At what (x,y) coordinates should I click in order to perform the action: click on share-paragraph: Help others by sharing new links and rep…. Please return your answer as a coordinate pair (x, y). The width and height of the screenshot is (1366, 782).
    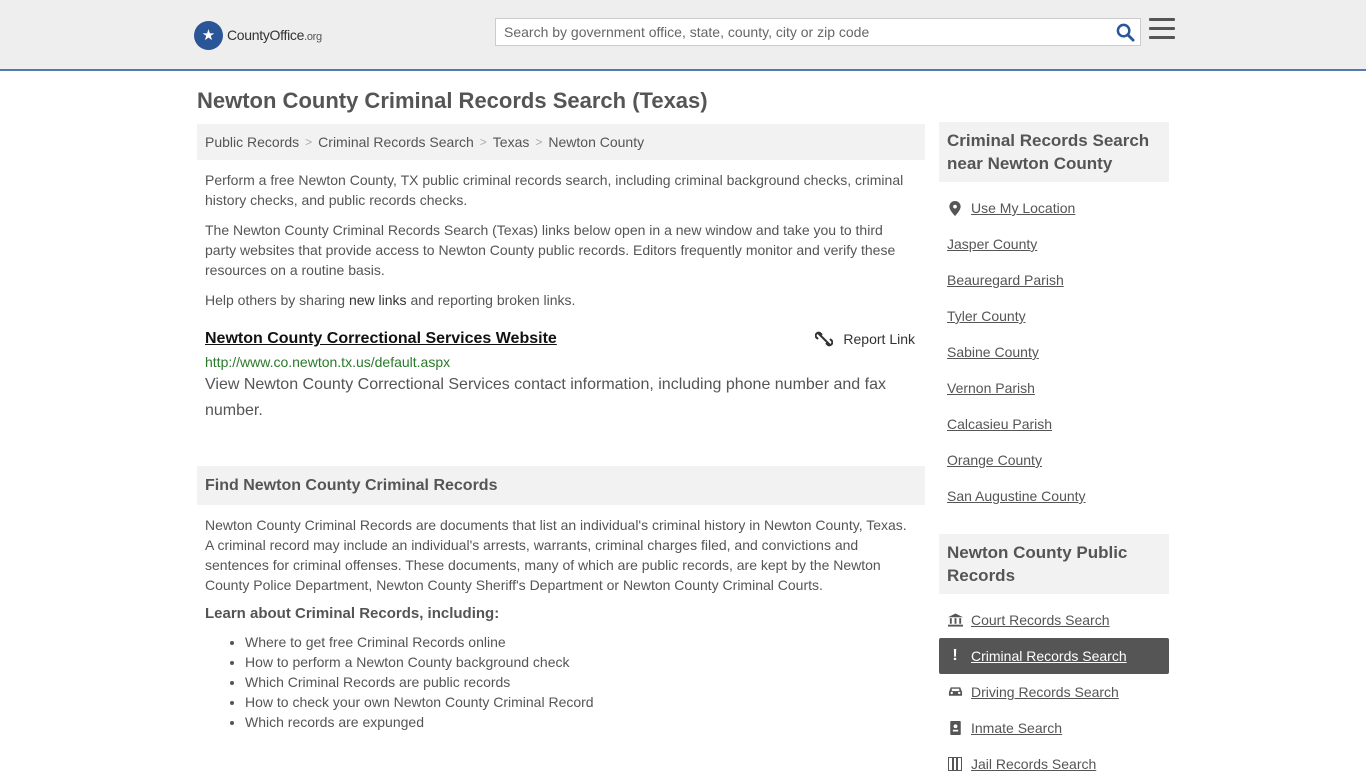
    Looking at the image, I should click on (390, 300).